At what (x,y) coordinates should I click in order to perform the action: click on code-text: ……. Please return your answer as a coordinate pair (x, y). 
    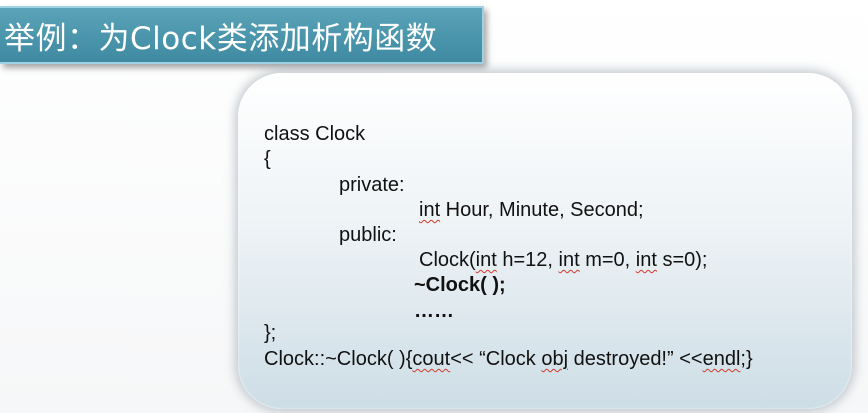
    Looking at the image, I should click on (434, 311).